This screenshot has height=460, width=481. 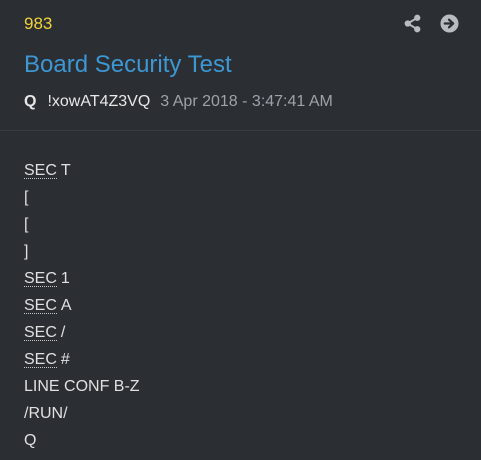 What do you see at coordinates (449, 23) in the screenshot?
I see `arrow-circle-right-icon` at bounding box center [449, 23].